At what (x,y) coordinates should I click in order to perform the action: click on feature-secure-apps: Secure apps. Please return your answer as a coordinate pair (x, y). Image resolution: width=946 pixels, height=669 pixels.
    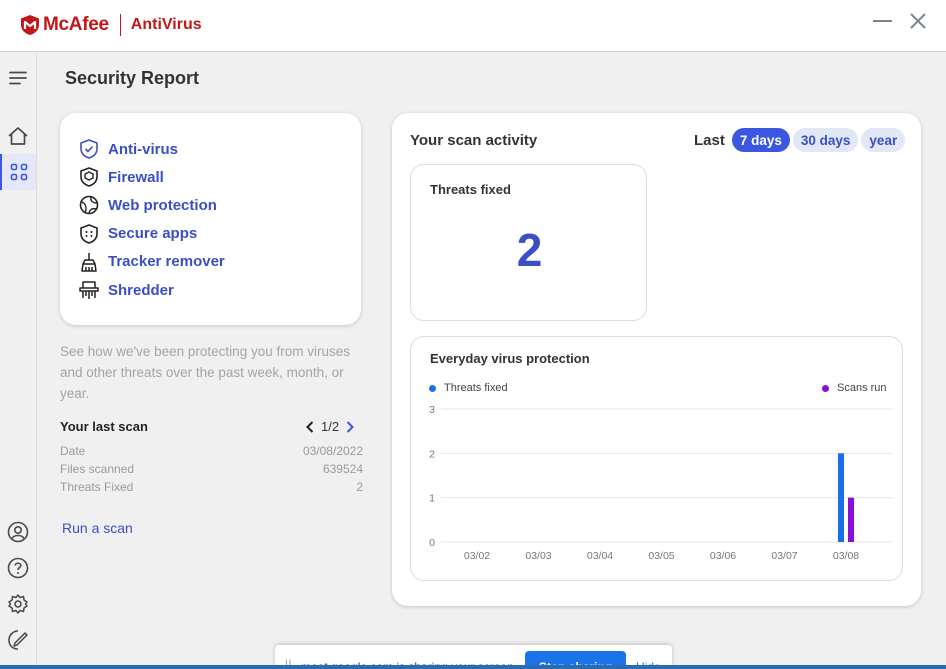
    Looking at the image, I should click on (152, 234).